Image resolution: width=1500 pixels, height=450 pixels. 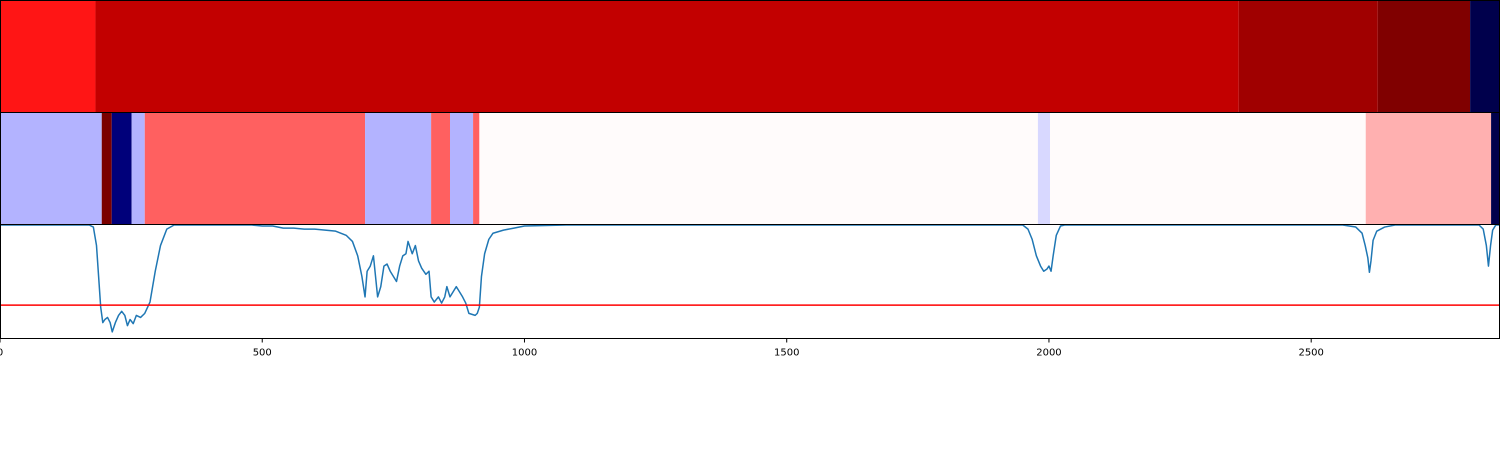 What do you see at coordinates (786, 353) in the screenshot?
I see `x-tick-label: 1500` at bounding box center [786, 353].